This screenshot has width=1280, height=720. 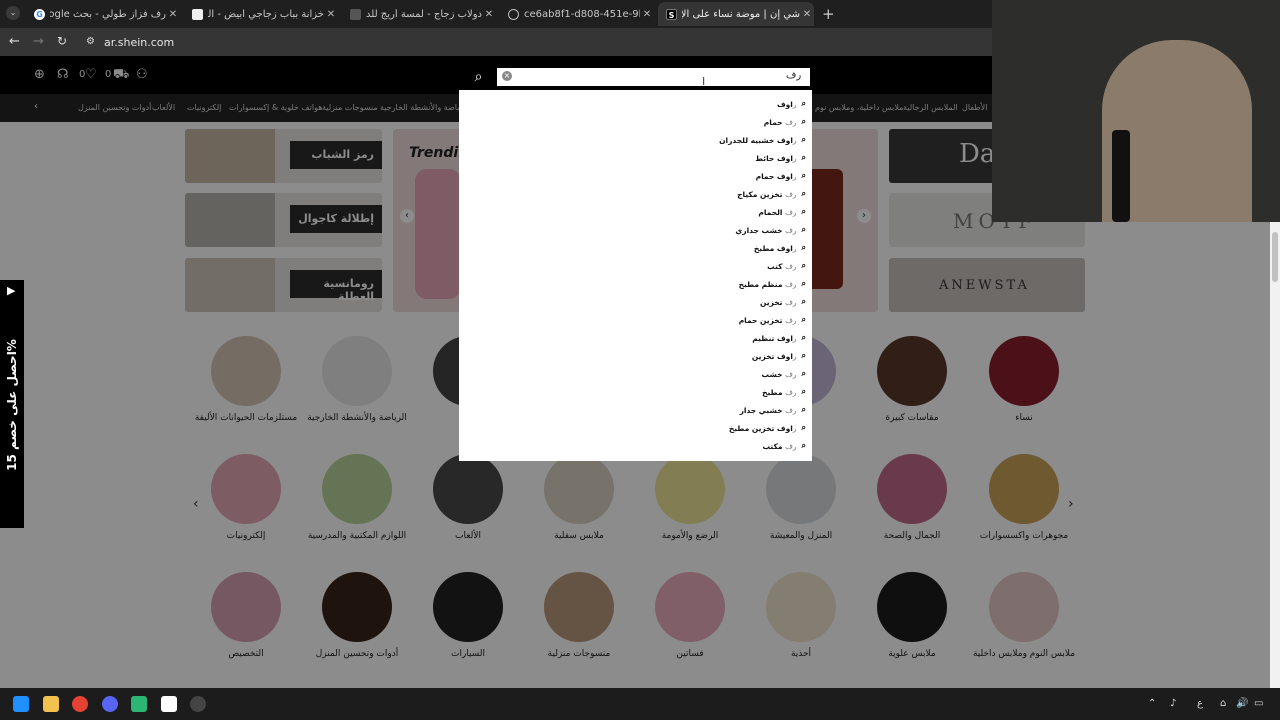 What do you see at coordinates (780, 158) in the screenshot?
I see `search-suggestion: ⌕ ر اوف حائط` at bounding box center [780, 158].